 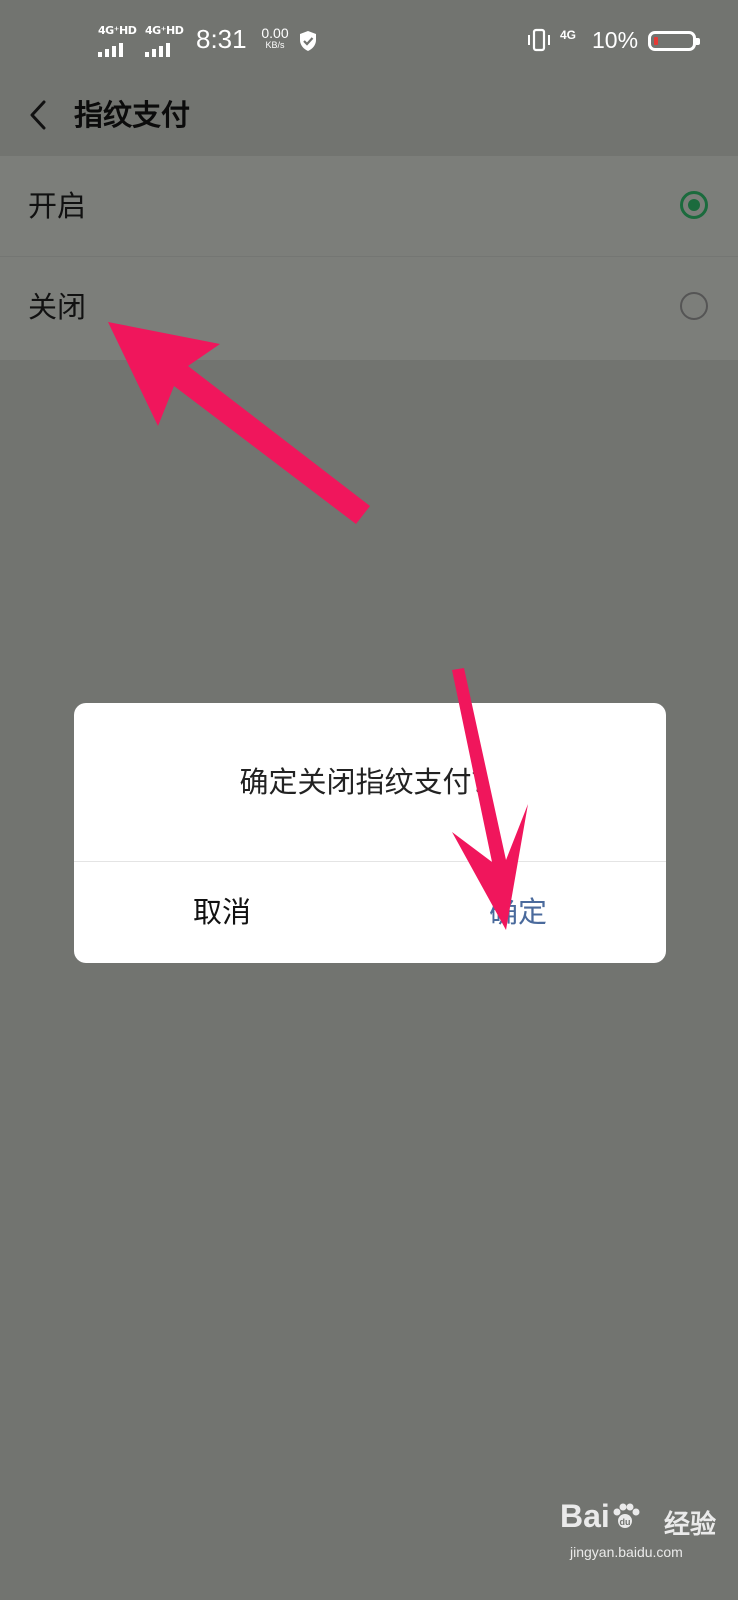 I want to click on radio-unselected-icon, so click(x=694, y=306).